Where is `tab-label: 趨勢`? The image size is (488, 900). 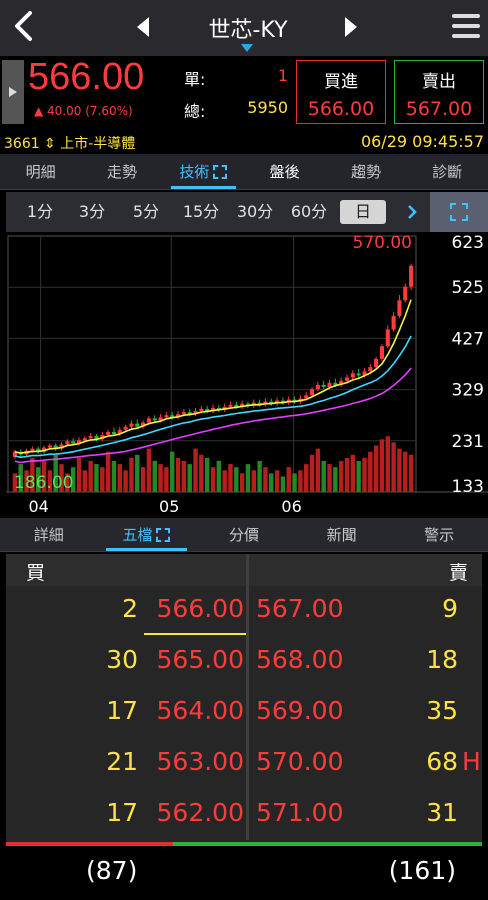 tab-label: 趨勢 is located at coordinates (365, 172).